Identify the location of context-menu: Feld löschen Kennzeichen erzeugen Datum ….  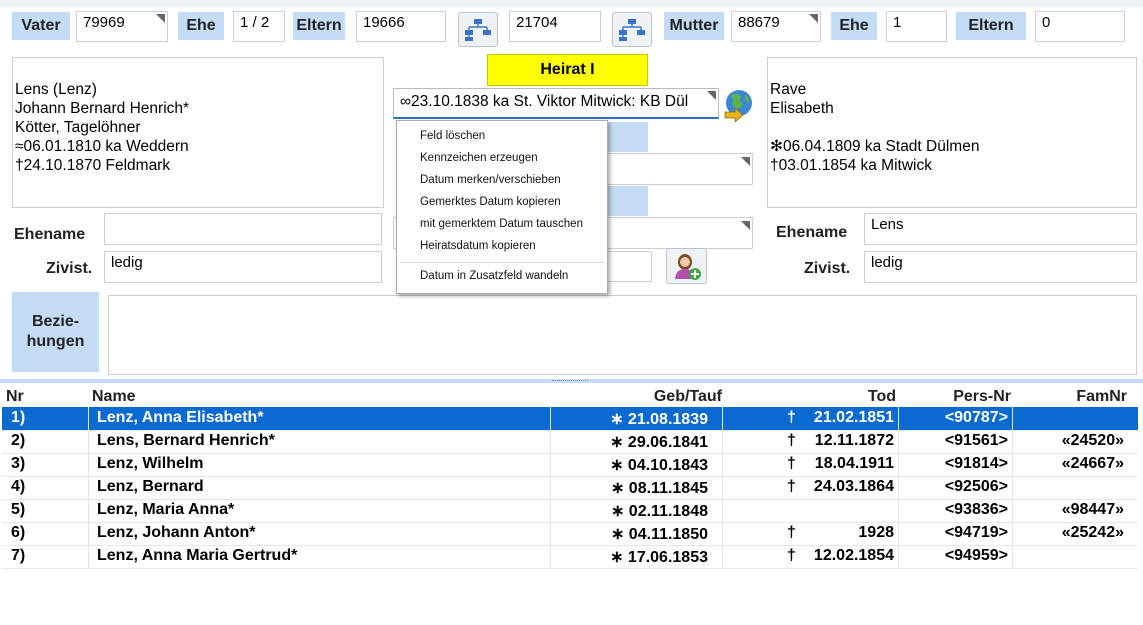
(502, 207).